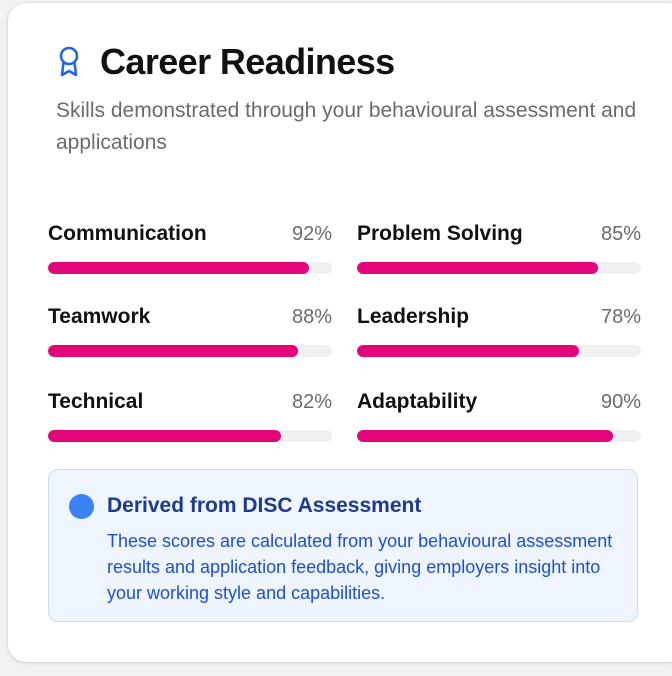 This screenshot has width=672, height=676. What do you see at coordinates (311, 402) in the screenshot?
I see `skill-percent: 82%` at bounding box center [311, 402].